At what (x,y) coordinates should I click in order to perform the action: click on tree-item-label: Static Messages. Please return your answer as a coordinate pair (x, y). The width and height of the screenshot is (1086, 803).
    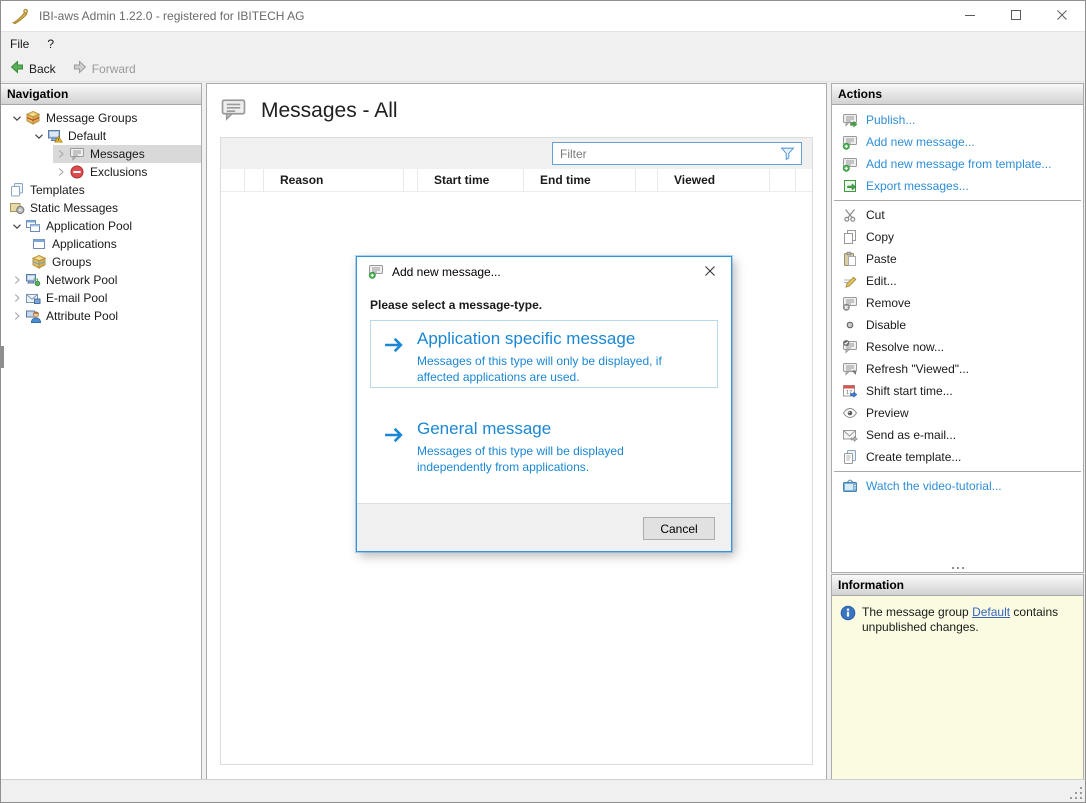
    Looking at the image, I should click on (74, 208).